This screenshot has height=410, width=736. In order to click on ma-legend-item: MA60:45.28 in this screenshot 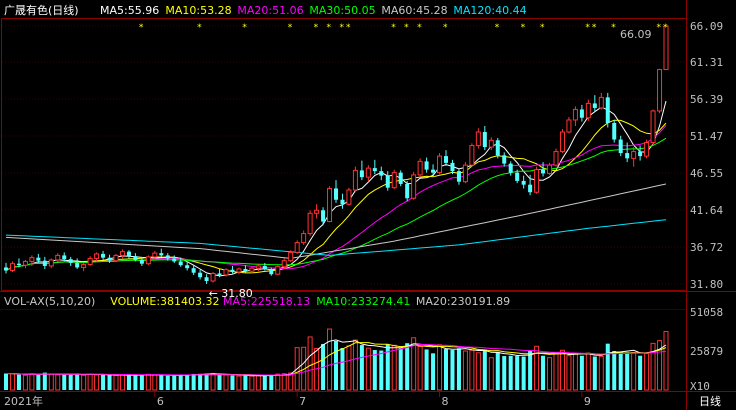, I will do `click(414, 10)`.